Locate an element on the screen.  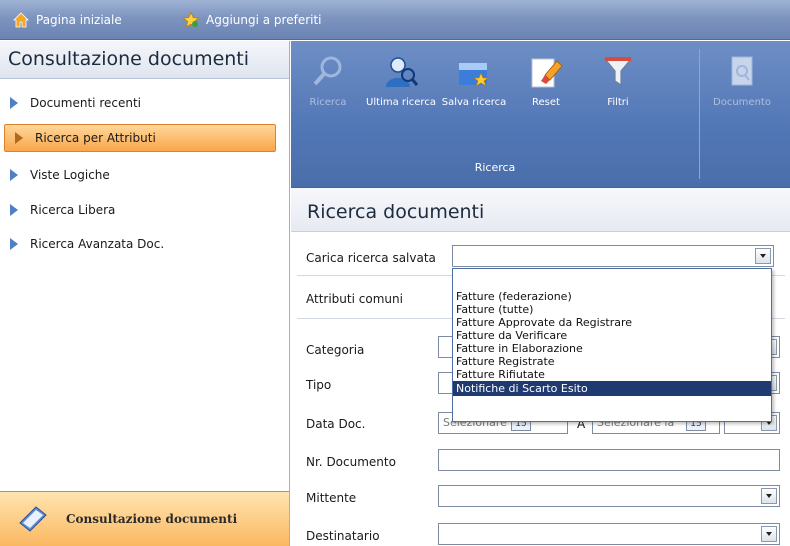
home-icon is located at coordinates (21, 20).